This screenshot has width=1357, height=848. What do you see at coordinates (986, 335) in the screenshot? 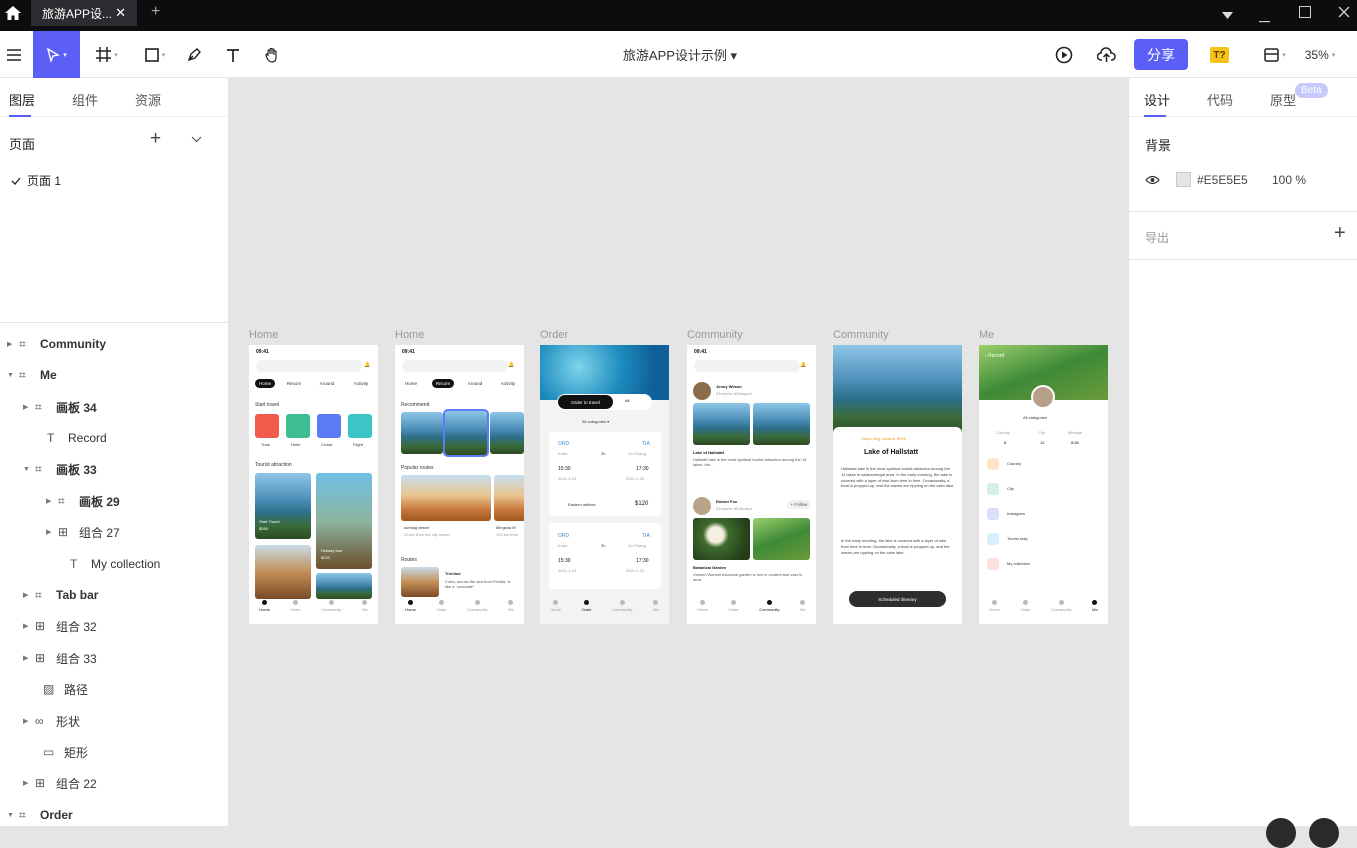
I see `frame-label-me: Me` at bounding box center [986, 335].